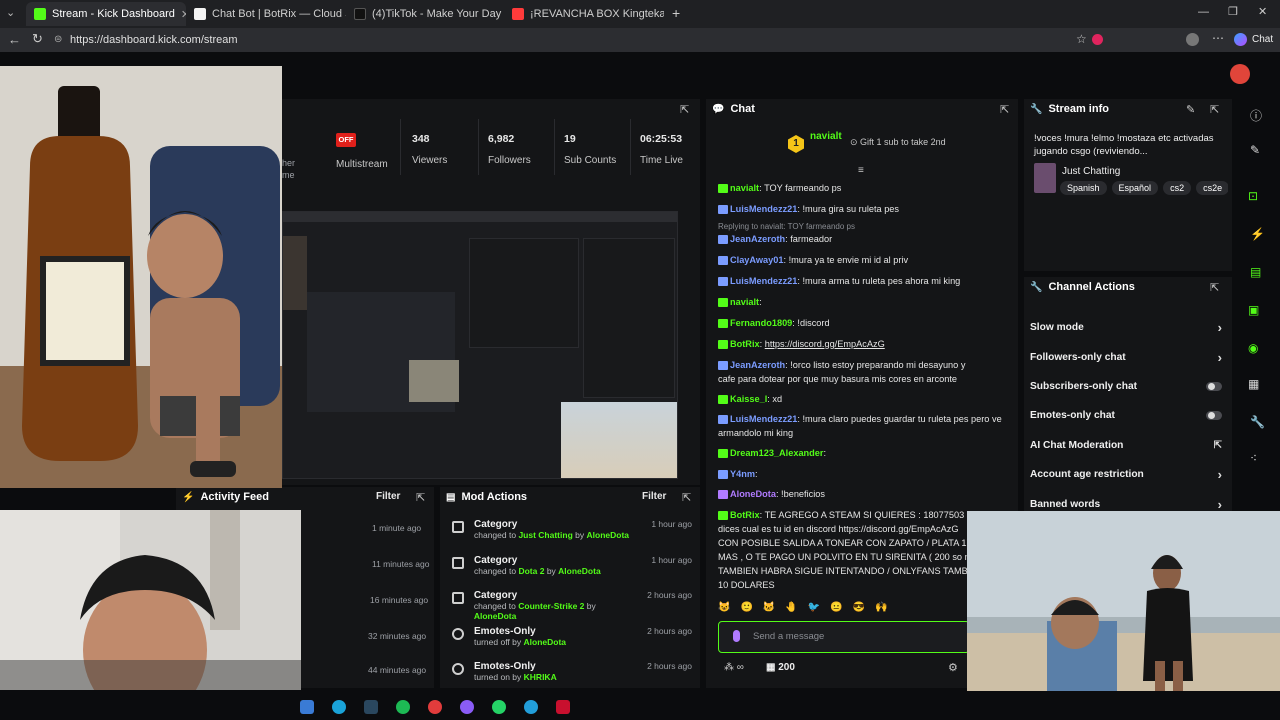 The image size is (1280, 720). What do you see at coordinates (584, 14) in the screenshot?
I see `tab-youtube: ¡REVANCHA BOX Kingteka vs S ✕` at bounding box center [584, 14].